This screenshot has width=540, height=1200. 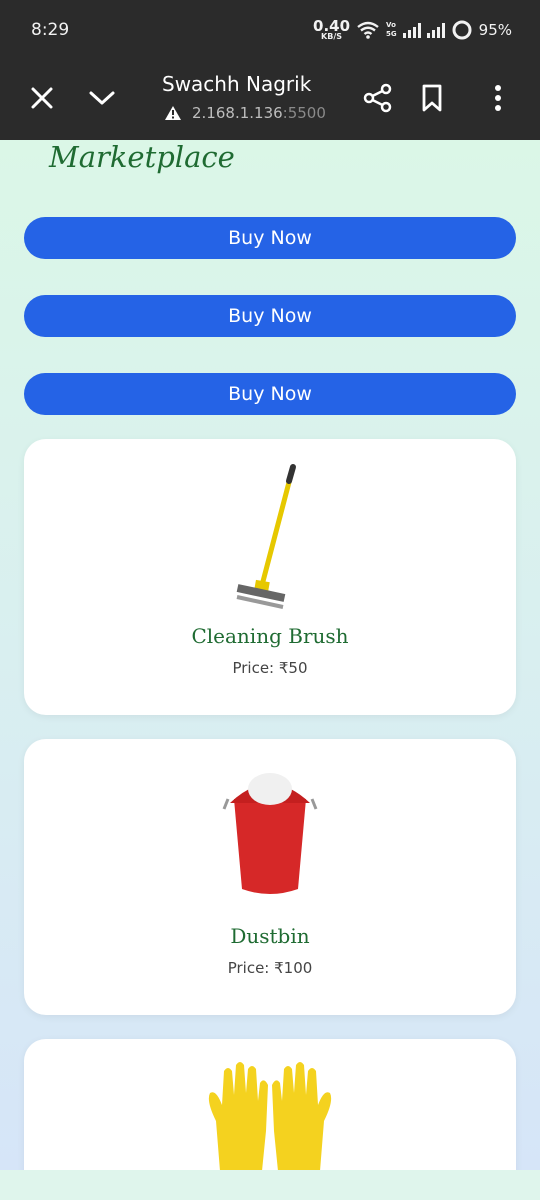 What do you see at coordinates (270, 238) in the screenshot?
I see `buy-now-button-1: Buy Now` at bounding box center [270, 238].